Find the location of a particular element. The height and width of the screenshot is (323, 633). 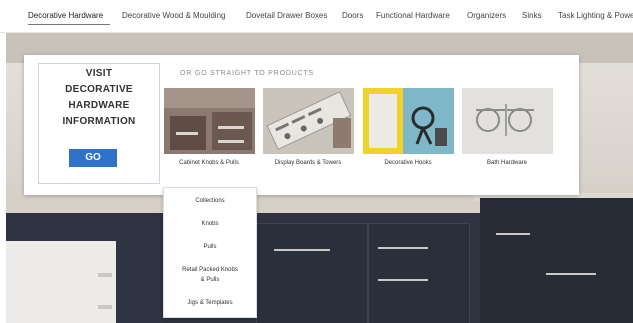

kitchen-island is located at coordinates (61, 282).